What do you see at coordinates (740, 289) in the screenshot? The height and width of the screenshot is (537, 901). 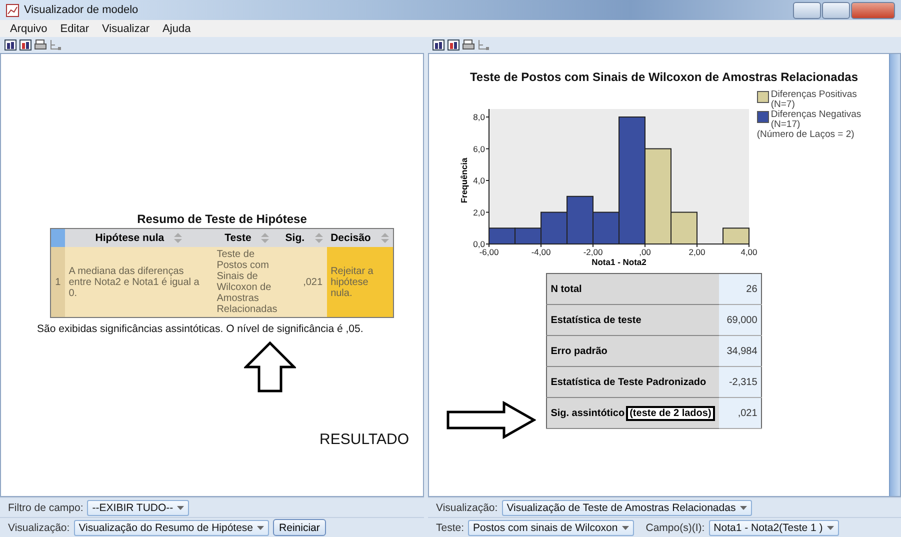 I see `stat-value: 26` at bounding box center [740, 289].